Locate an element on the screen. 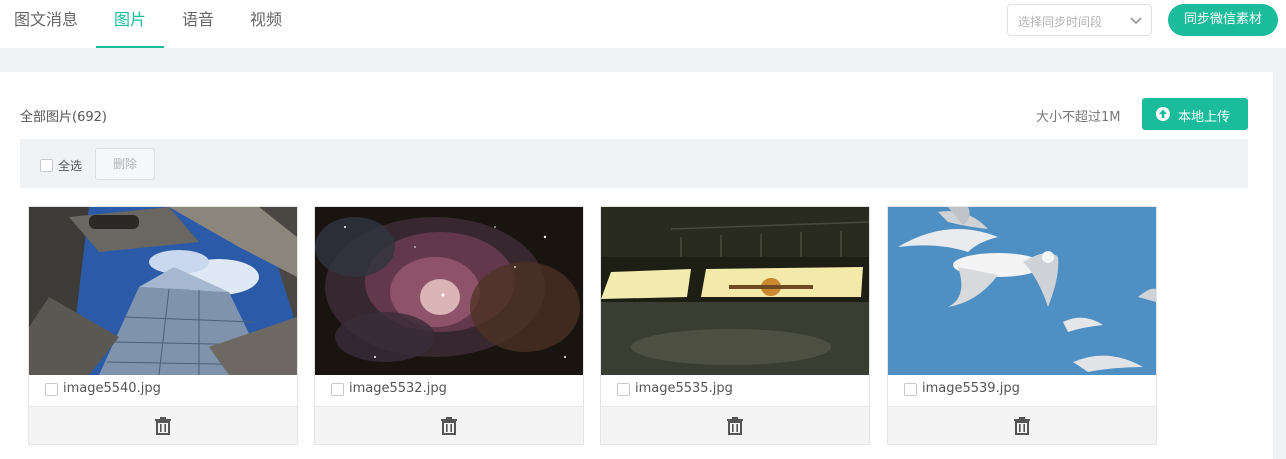 The height and width of the screenshot is (459, 1286). sync-wechat-button: 同步微信素材 is located at coordinates (1223, 20).